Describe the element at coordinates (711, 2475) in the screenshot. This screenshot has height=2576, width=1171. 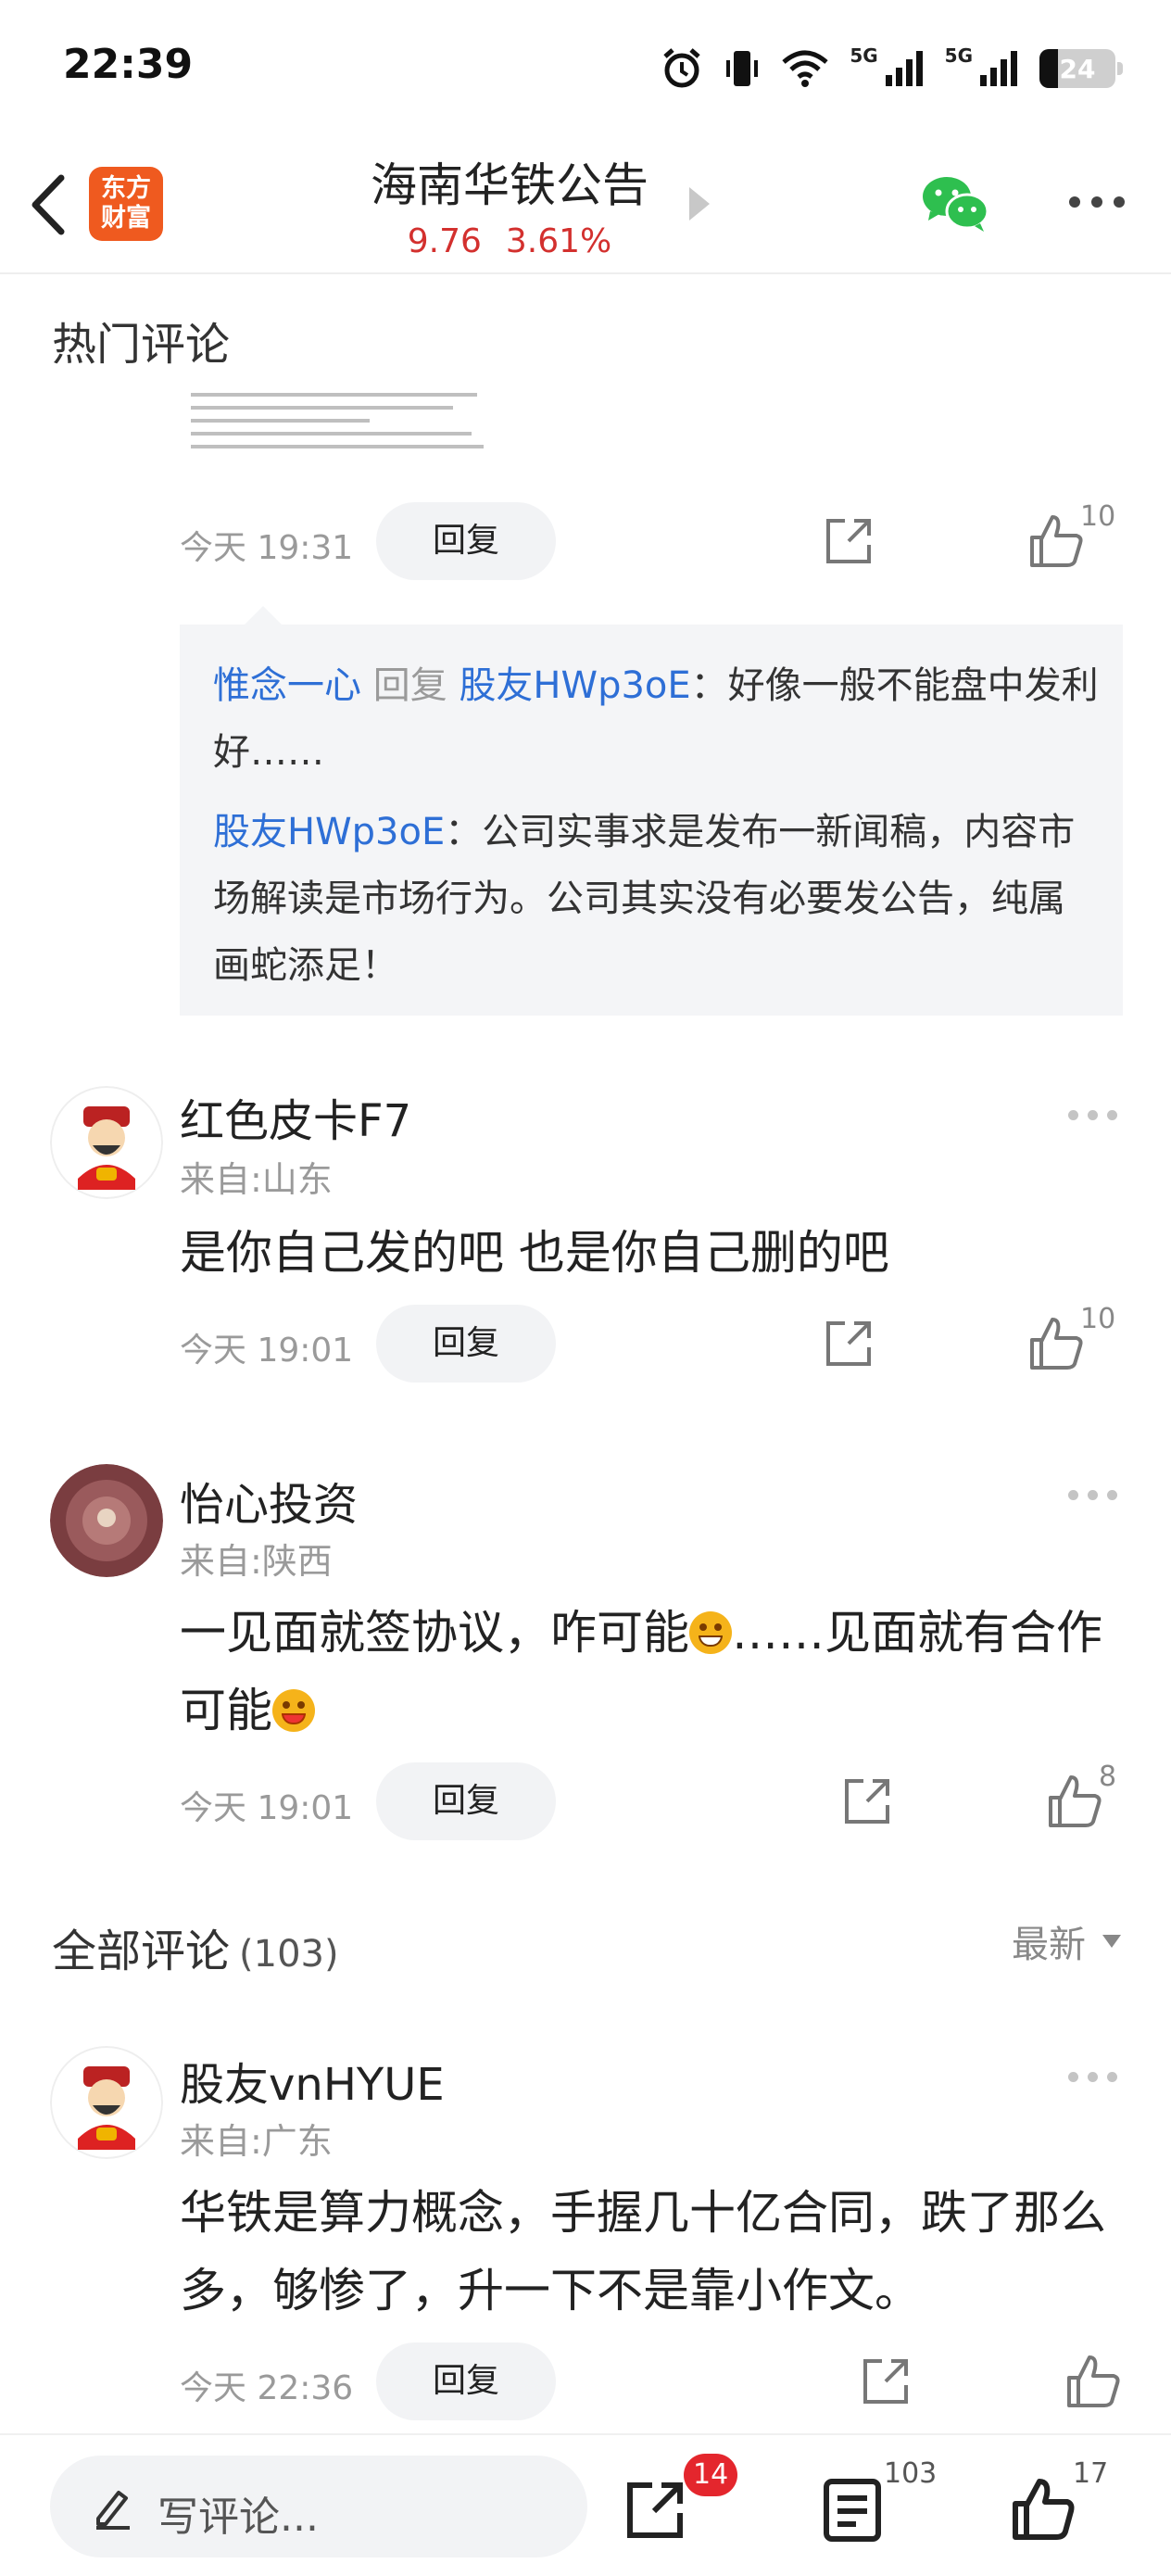
I see `share-badge: 14` at that location.